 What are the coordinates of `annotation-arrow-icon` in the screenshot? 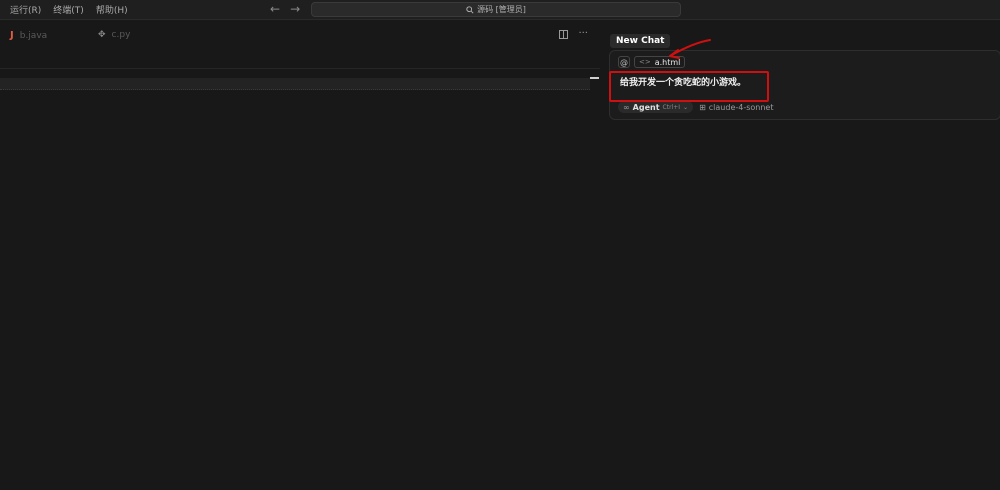 It's located at (690, 49).